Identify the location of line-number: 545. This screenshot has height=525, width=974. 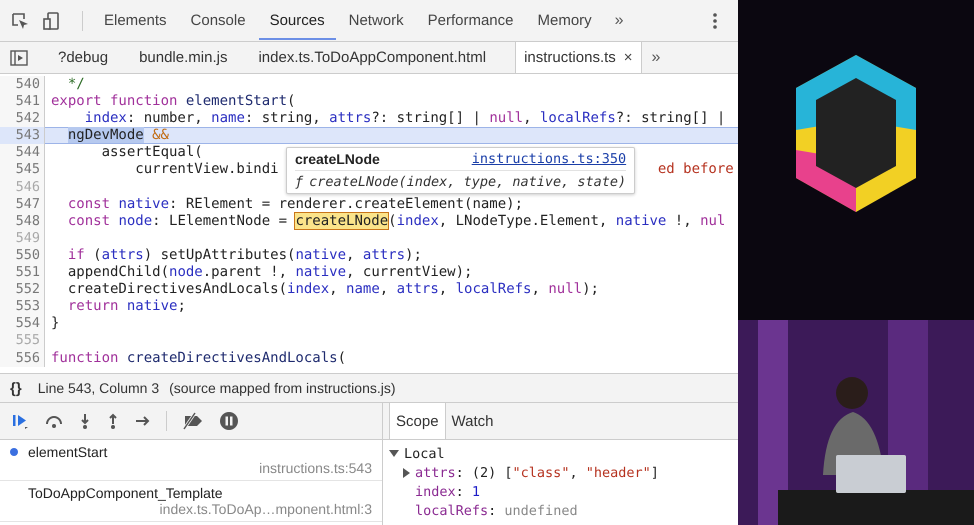
(22, 170).